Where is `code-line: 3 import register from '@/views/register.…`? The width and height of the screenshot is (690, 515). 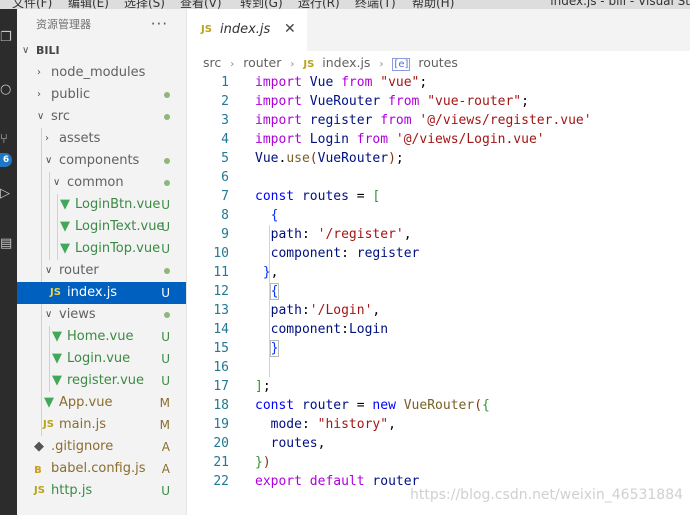 code-line: 3 import register from '@/views/register.… is located at coordinates (438, 120).